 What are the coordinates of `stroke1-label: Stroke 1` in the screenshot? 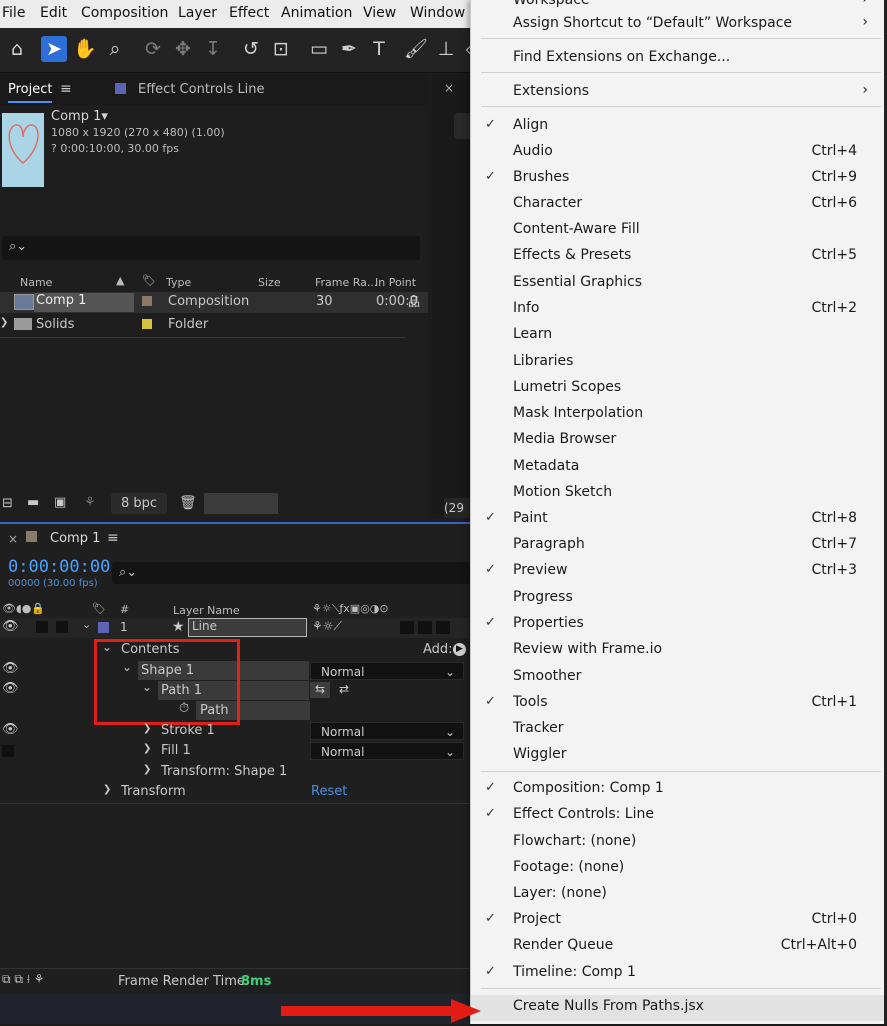 It's located at (188, 730).